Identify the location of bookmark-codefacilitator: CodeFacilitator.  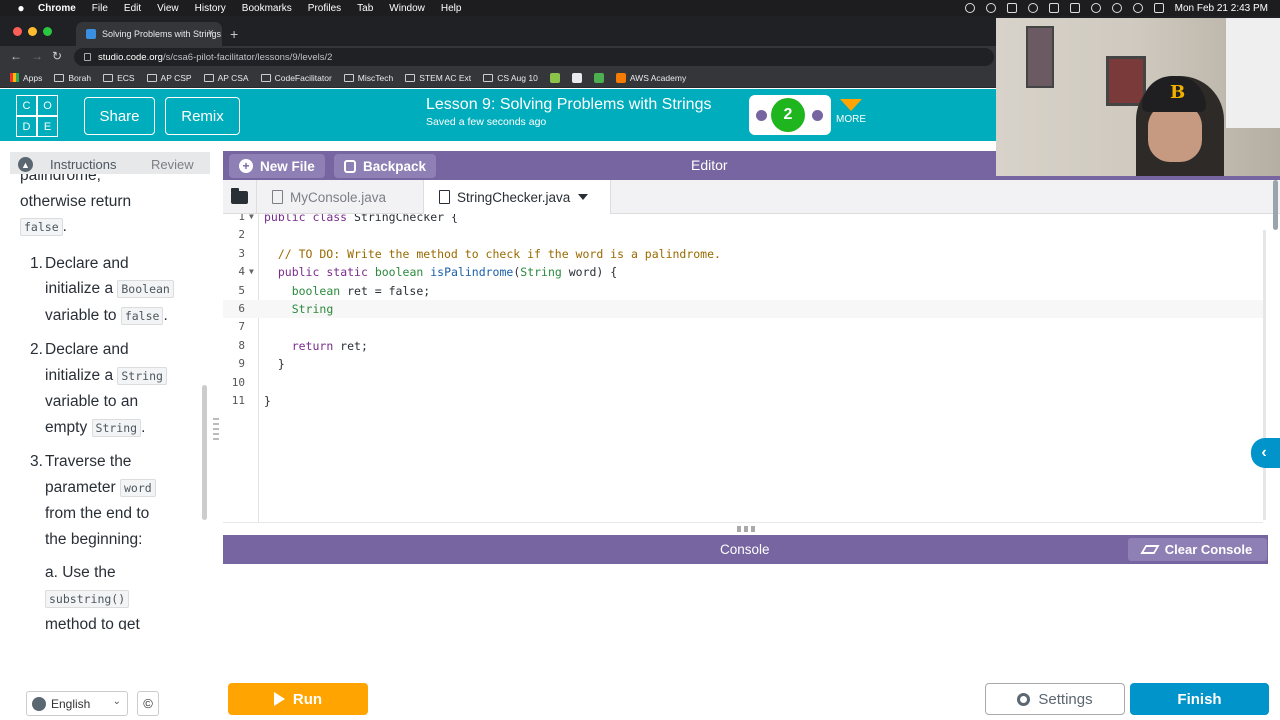
(296, 78).